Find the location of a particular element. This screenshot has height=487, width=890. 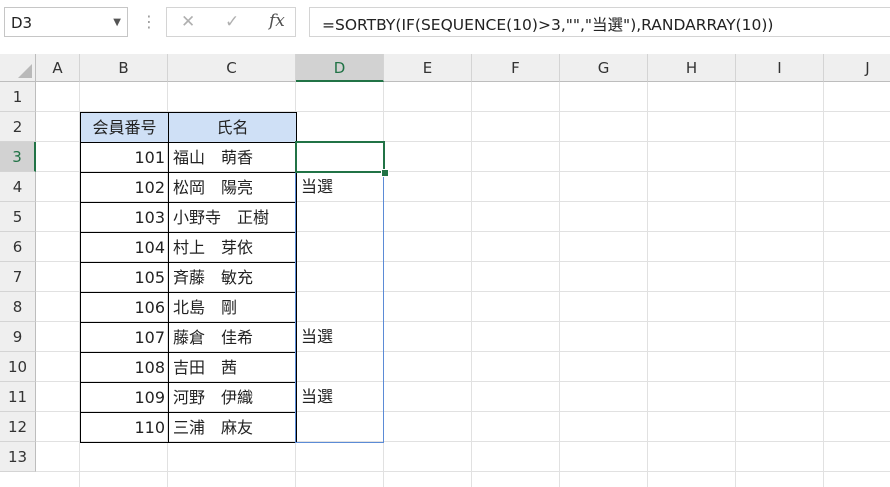

row-header-2: 2 is located at coordinates (18, 127).